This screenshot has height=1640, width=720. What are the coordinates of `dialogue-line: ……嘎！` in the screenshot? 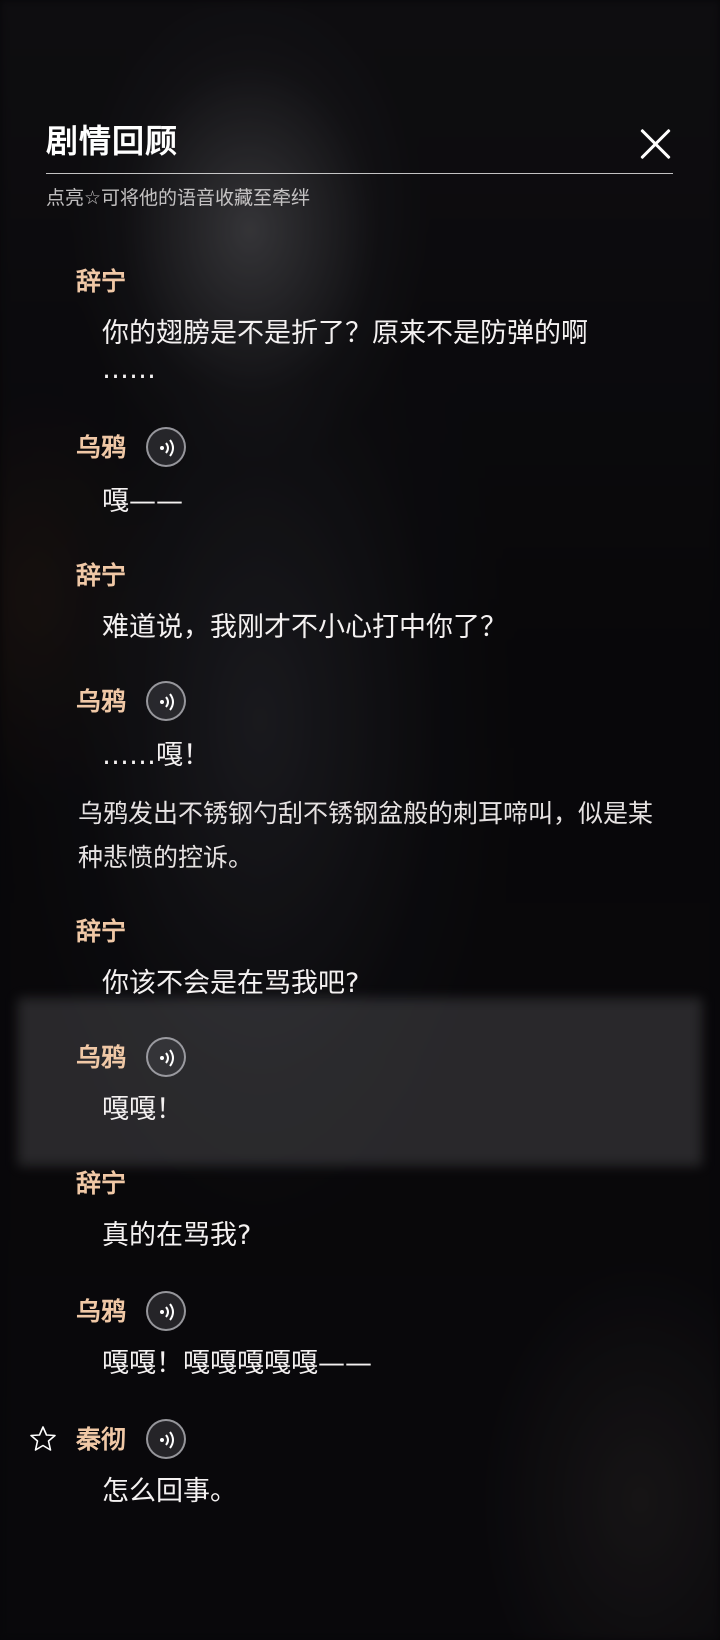 It's located at (156, 755).